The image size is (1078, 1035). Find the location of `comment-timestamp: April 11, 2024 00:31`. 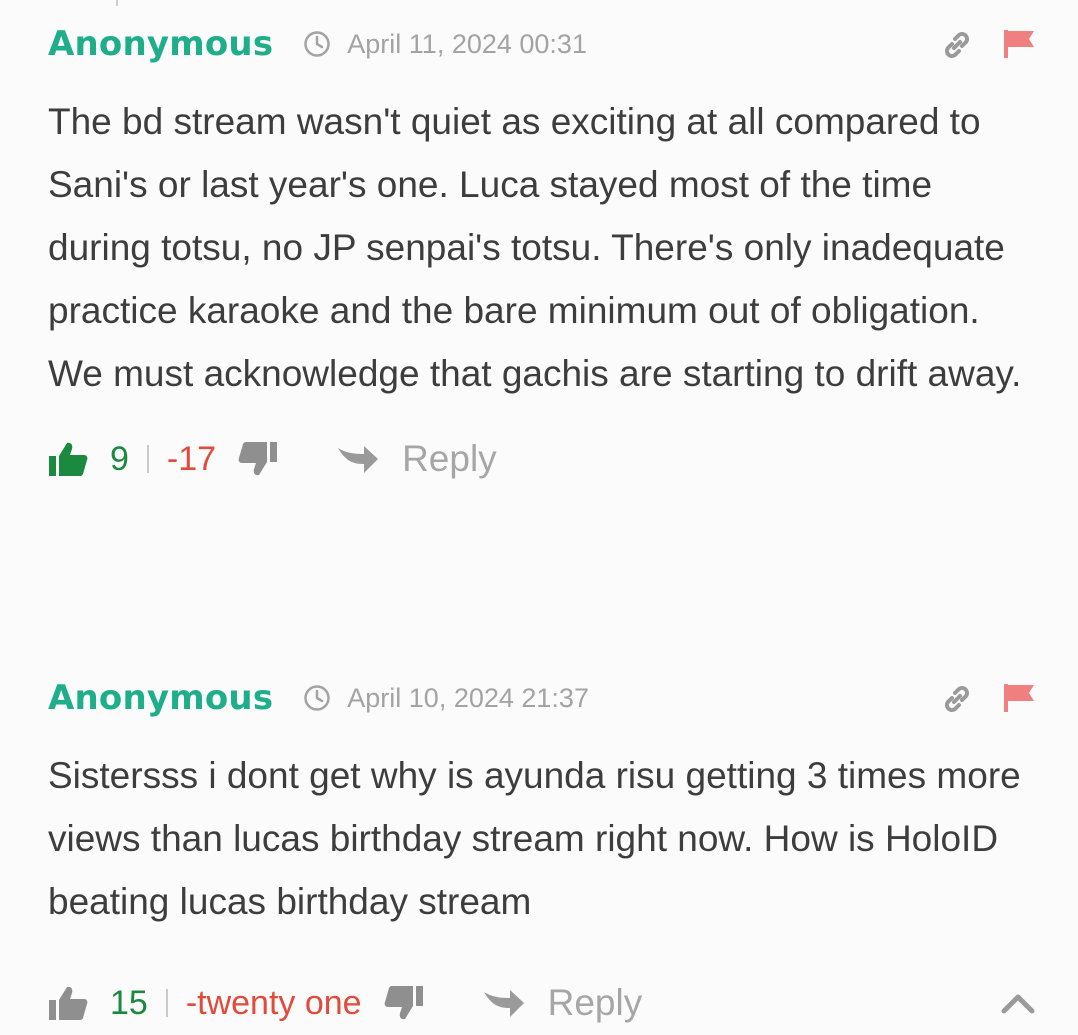

comment-timestamp: April 11, 2024 00:31 is located at coordinates (467, 44).